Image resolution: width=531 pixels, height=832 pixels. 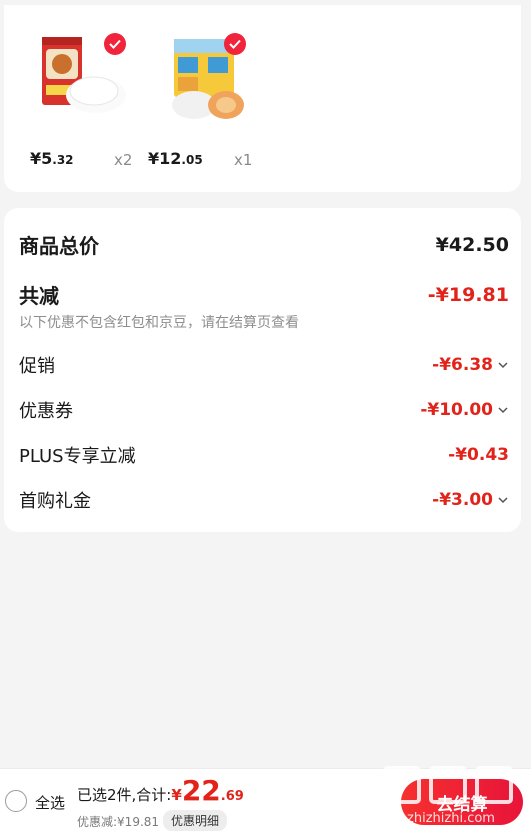 I want to click on product-quantity: x2, so click(x=123, y=160).